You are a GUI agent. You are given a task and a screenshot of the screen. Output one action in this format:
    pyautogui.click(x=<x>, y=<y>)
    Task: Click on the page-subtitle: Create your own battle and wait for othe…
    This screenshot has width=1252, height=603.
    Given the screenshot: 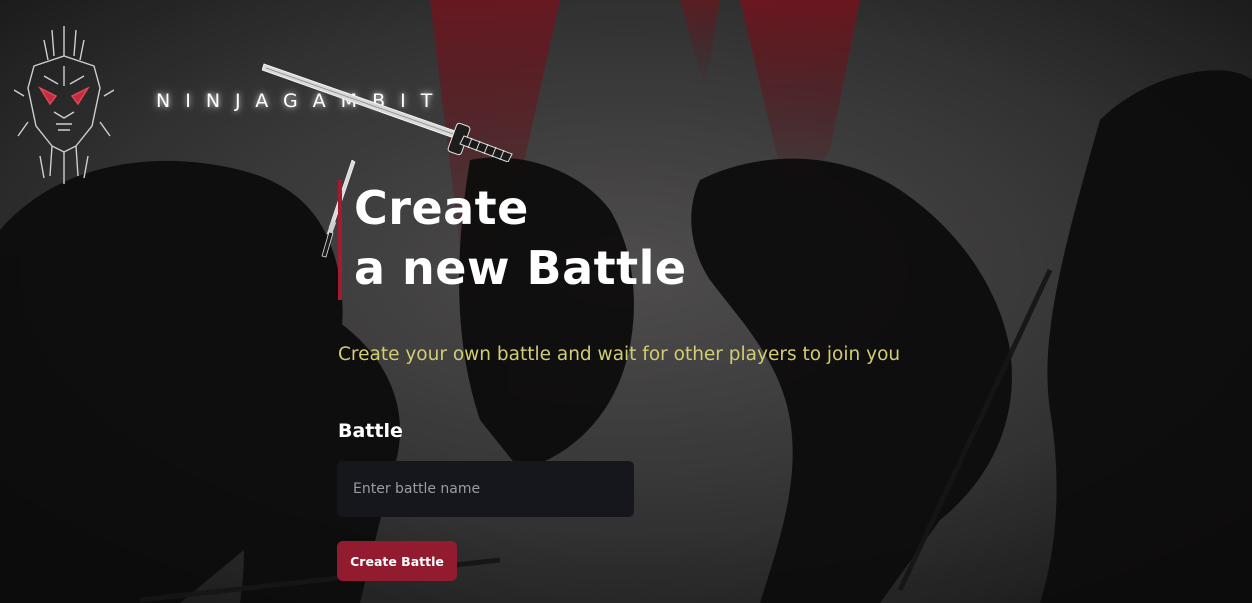 What is the action you would take?
    pyautogui.click(x=619, y=354)
    